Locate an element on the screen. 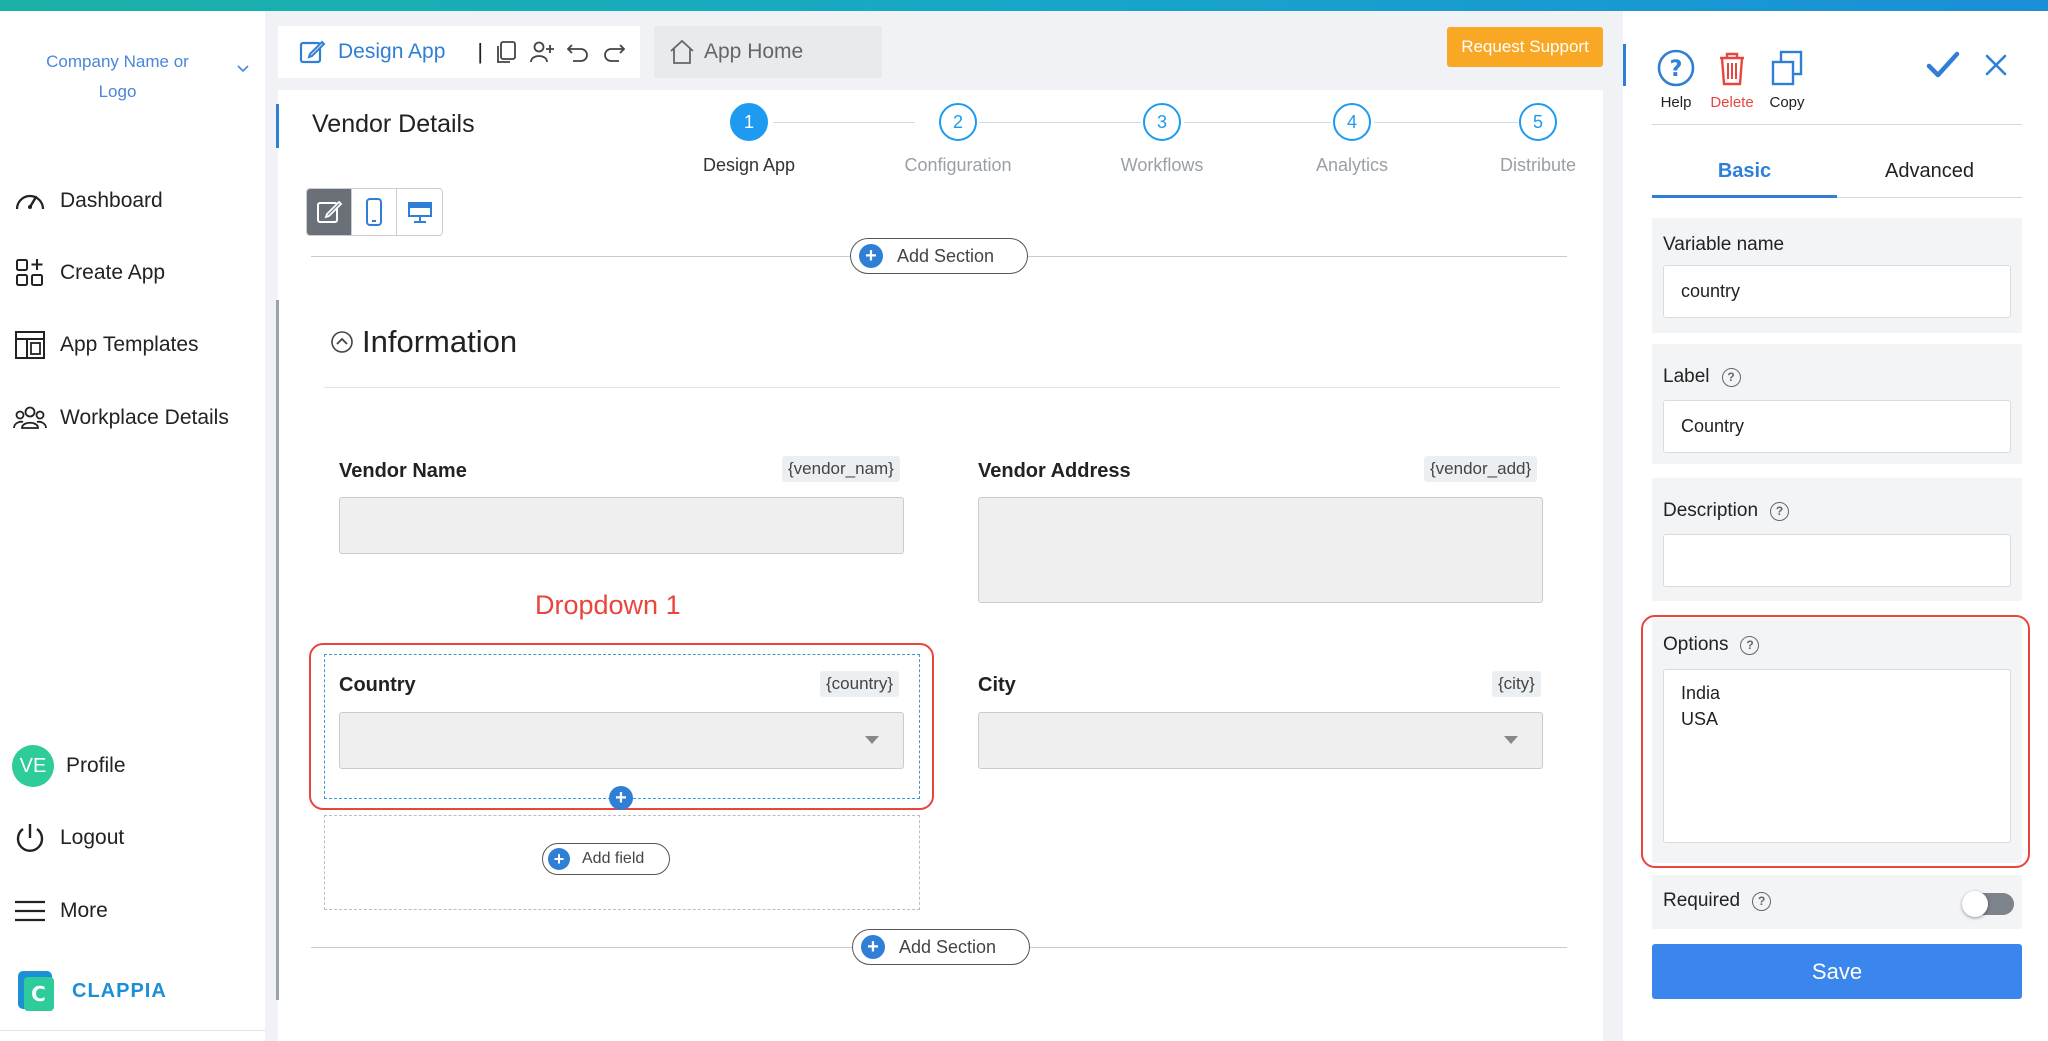 The image size is (2048, 1041). description-text: Description is located at coordinates (1711, 510).